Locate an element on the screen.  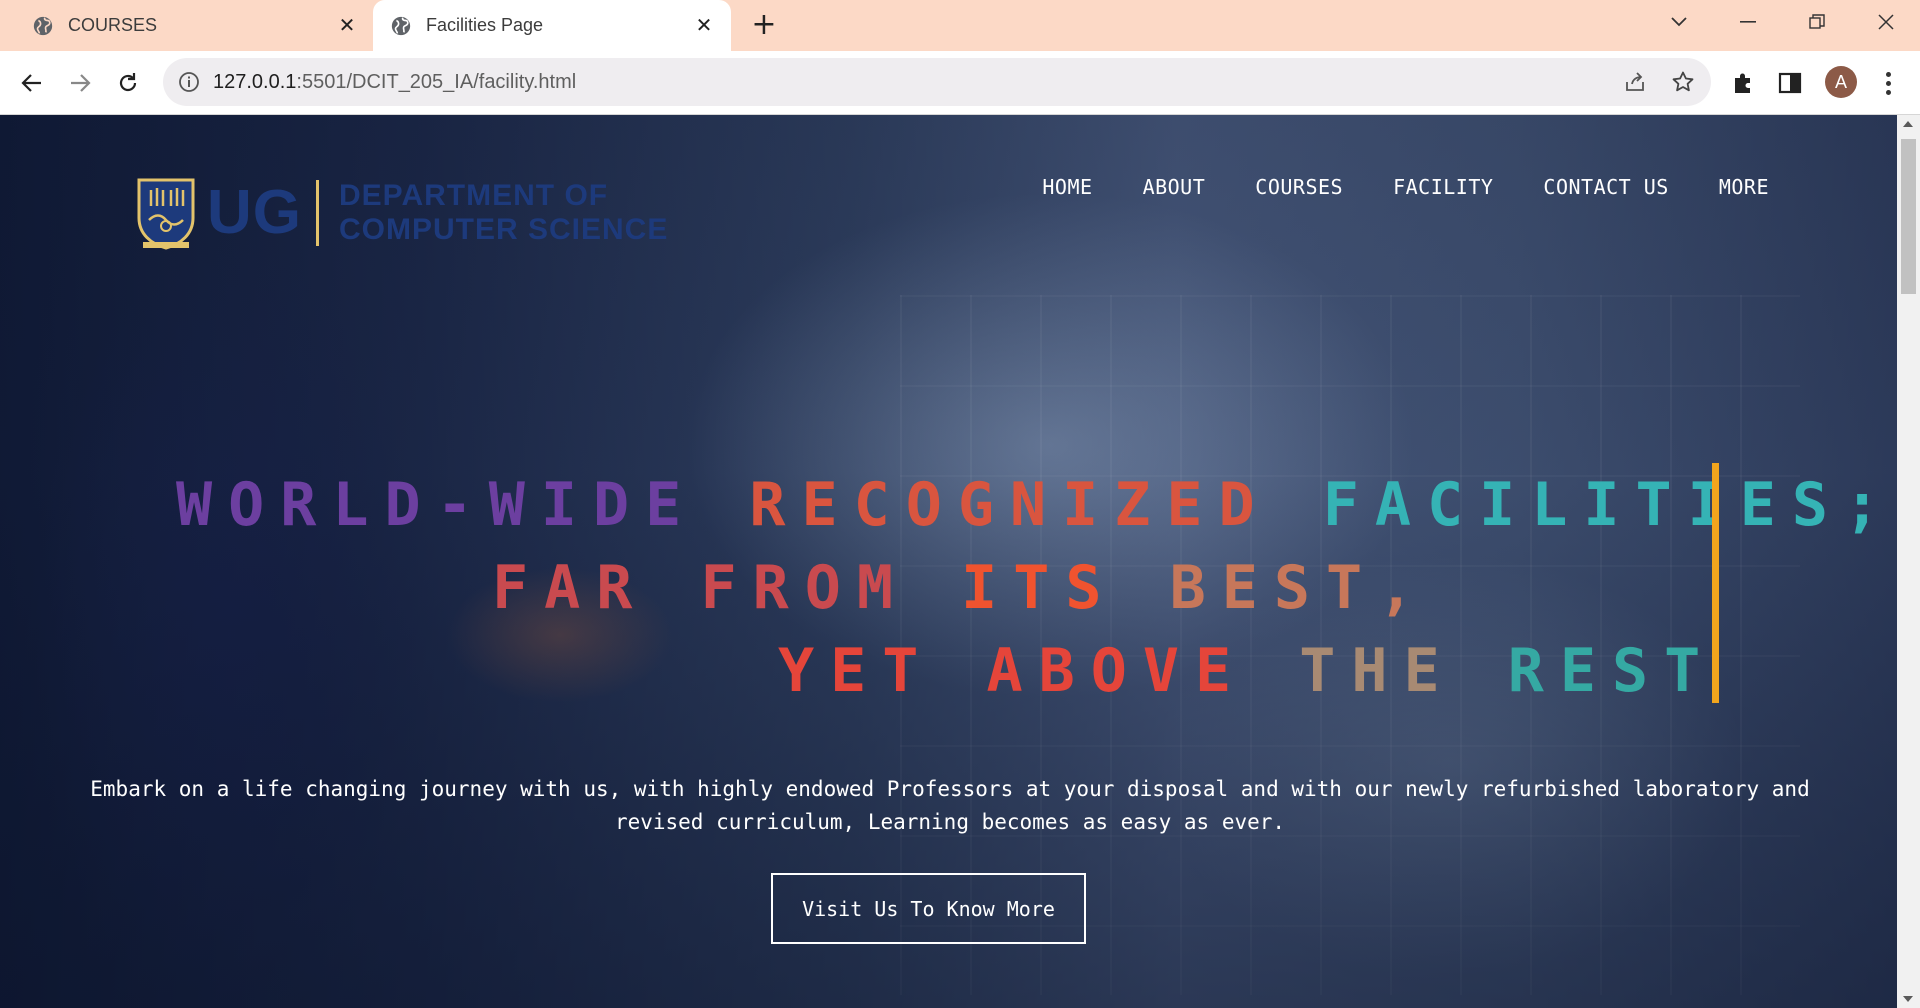
address-bar: 127.0.0.1:5501/DCIT_205_IA/facility.html is located at coordinates (937, 82).